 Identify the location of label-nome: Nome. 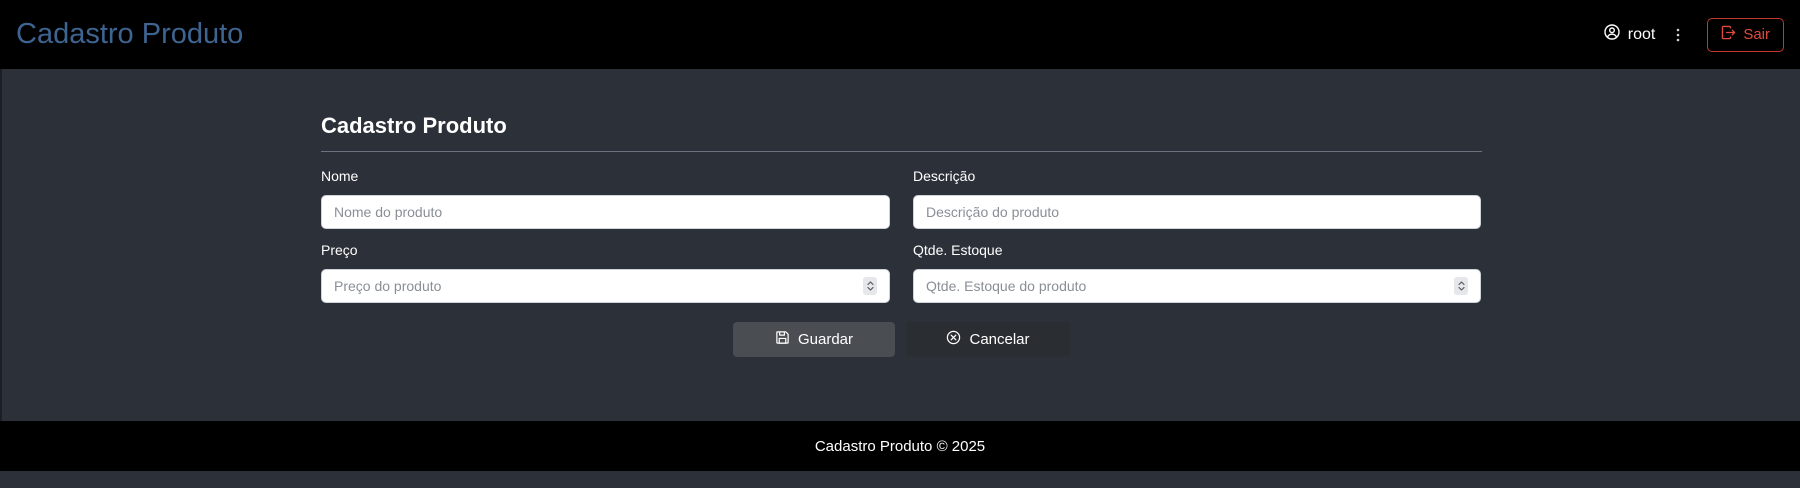
(340, 176).